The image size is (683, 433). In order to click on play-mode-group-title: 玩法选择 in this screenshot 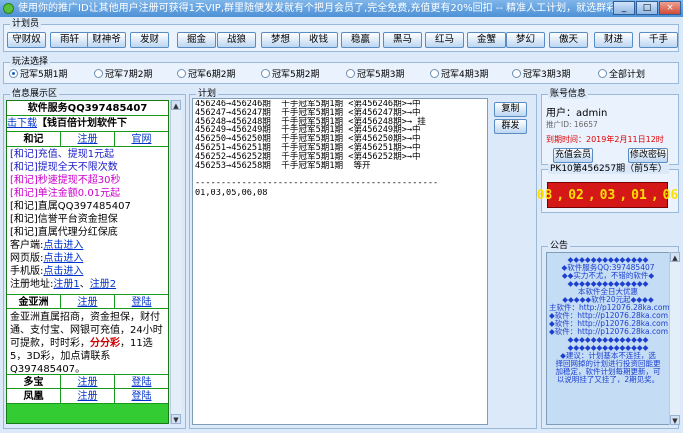, I will do `click(30, 62)`.